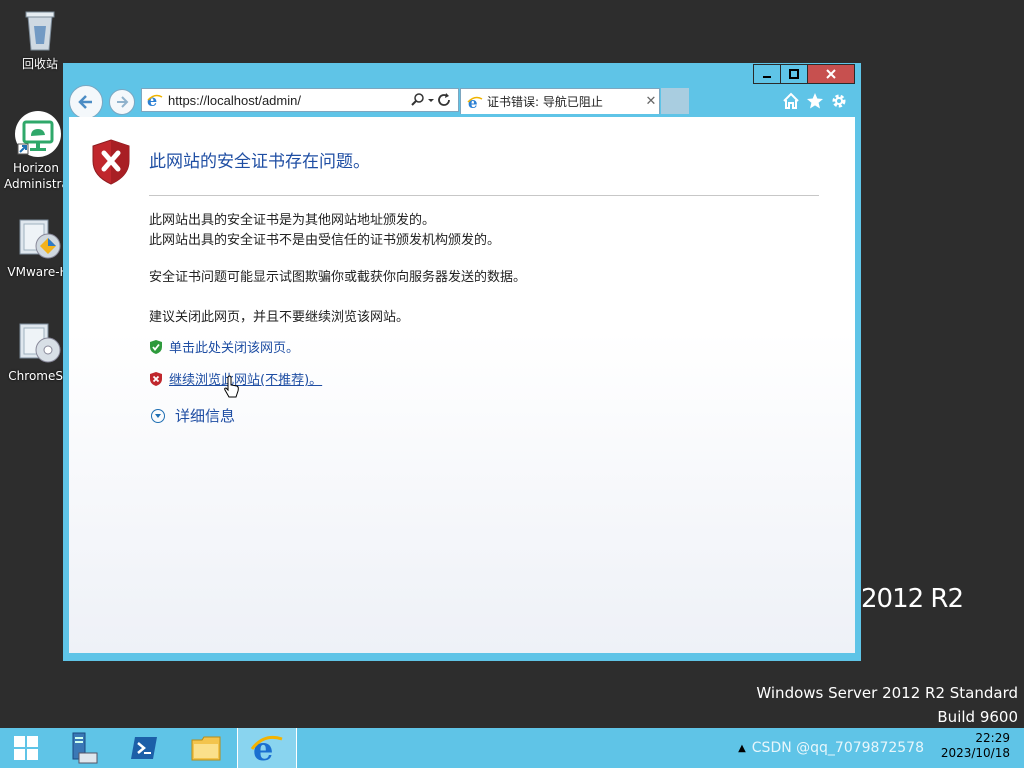 This screenshot has height=768, width=1024. I want to click on maximize-icon, so click(794, 74).